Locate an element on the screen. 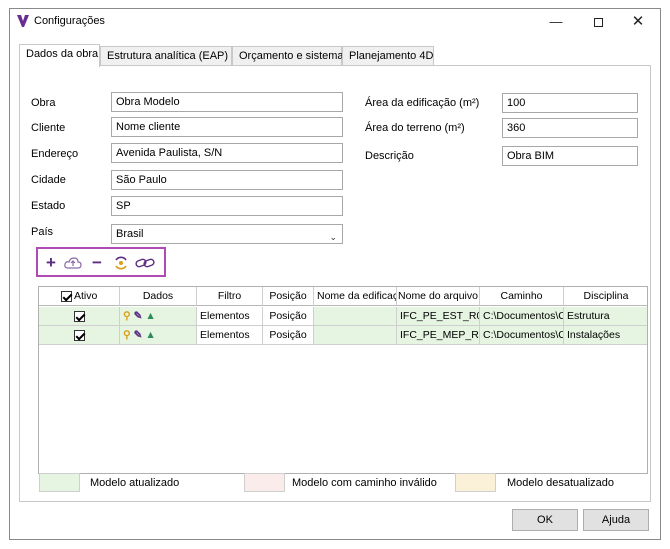 The image size is (670, 549). minus-icon: − is located at coordinates (97, 263).